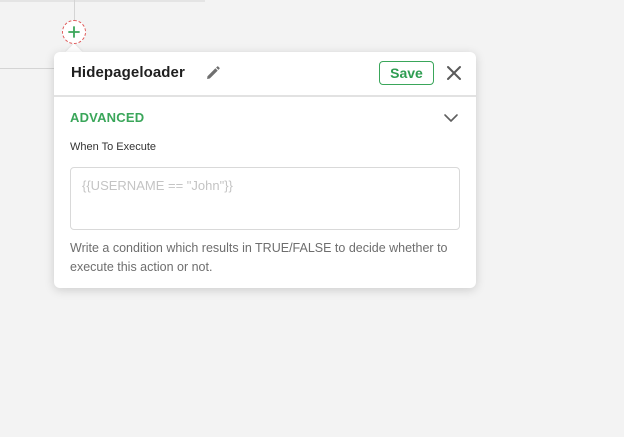  I want to click on when-to-execute-input, so click(265, 198).